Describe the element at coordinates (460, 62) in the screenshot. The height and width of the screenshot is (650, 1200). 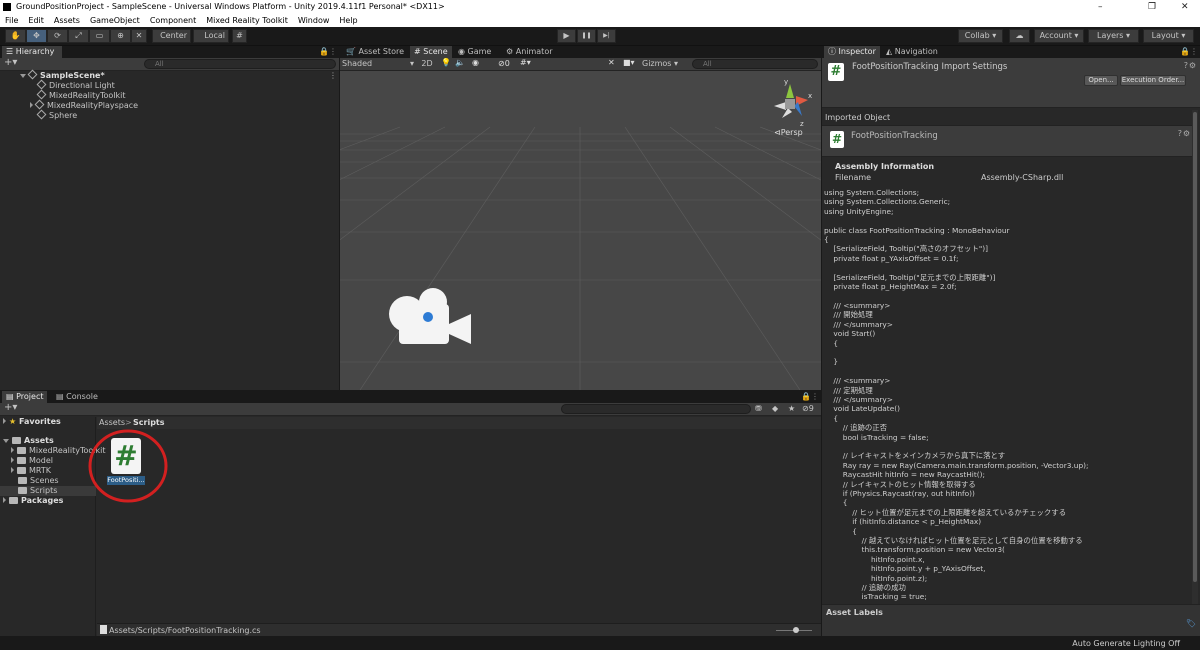
I see `audio-icon: 🔈` at that location.